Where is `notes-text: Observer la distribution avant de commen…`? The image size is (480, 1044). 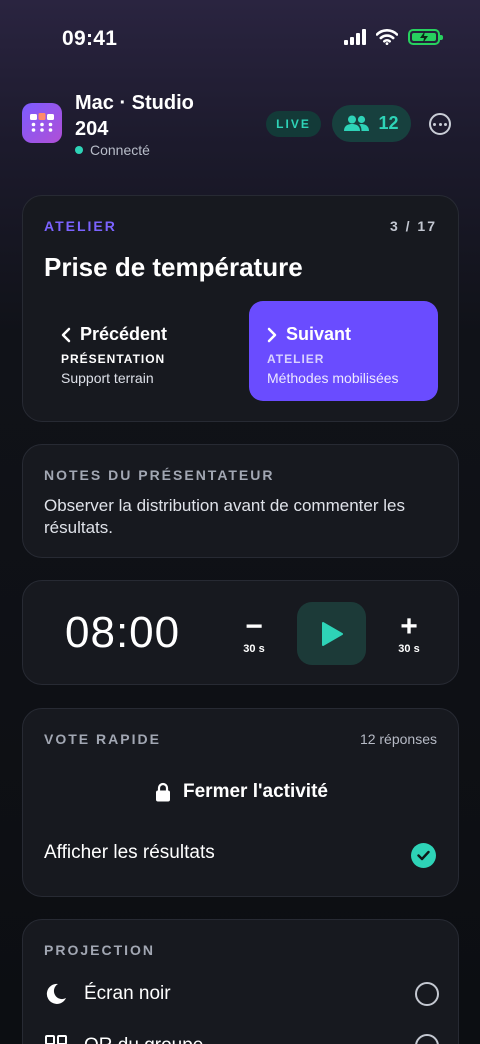 notes-text: Observer la distribution avant de commen… is located at coordinates (224, 516).